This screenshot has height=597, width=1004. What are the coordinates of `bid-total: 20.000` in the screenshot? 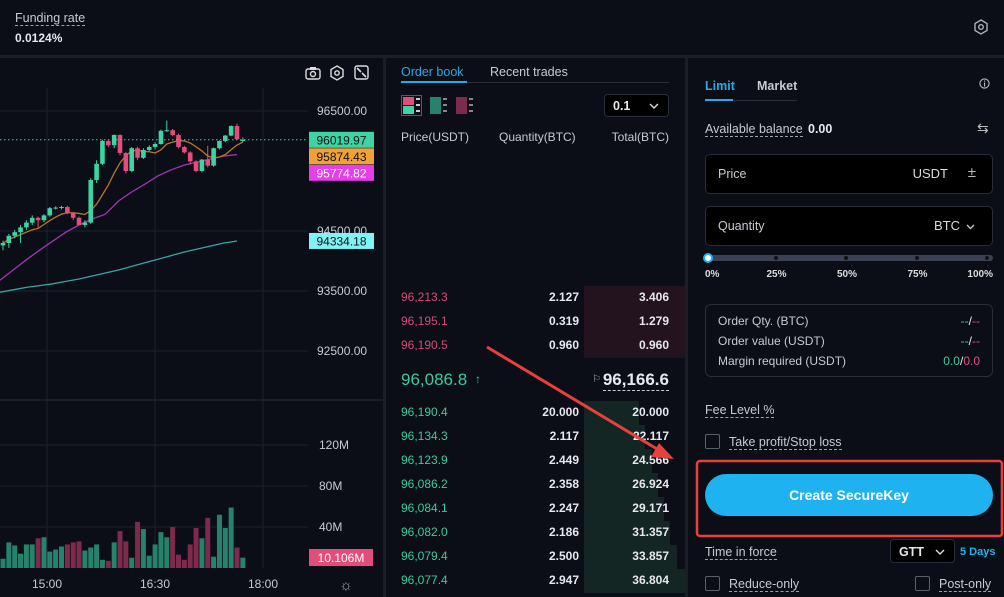 It's located at (650, 412).